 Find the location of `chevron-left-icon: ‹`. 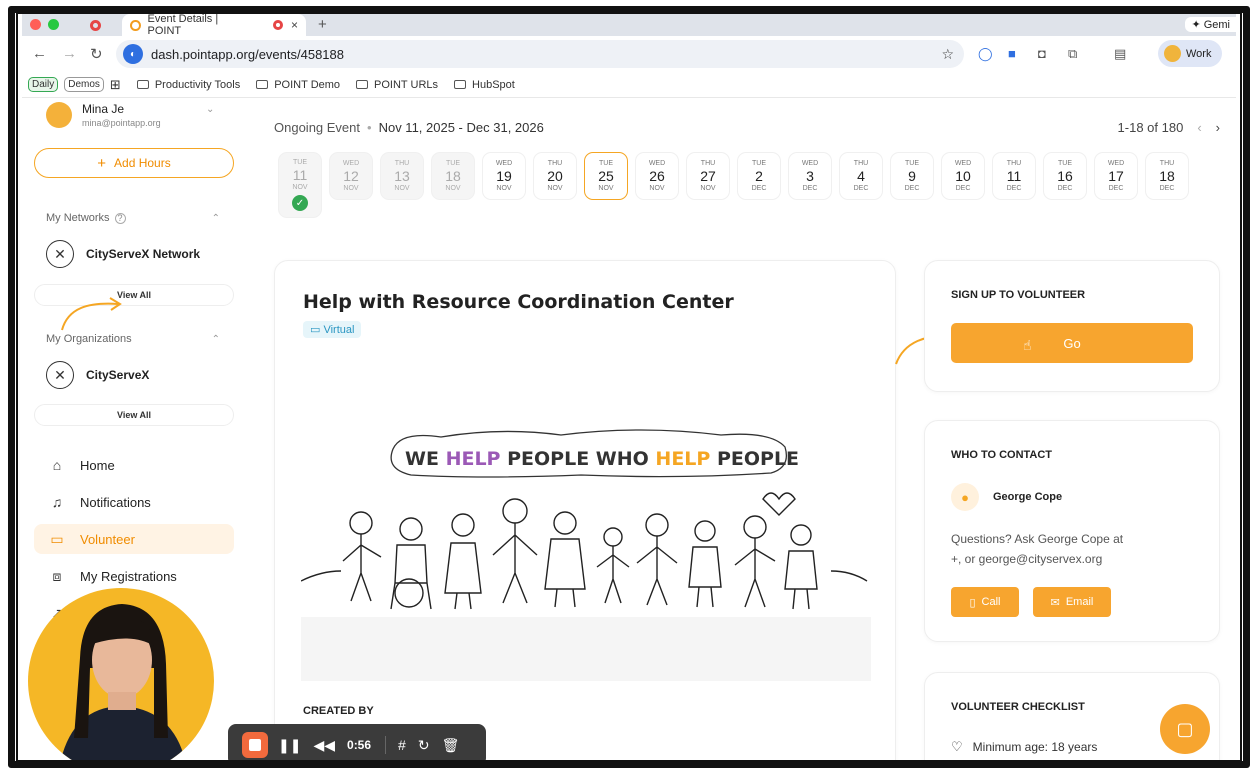

chevron-left-icon: ‹ is located at coordinates (1199, 127).